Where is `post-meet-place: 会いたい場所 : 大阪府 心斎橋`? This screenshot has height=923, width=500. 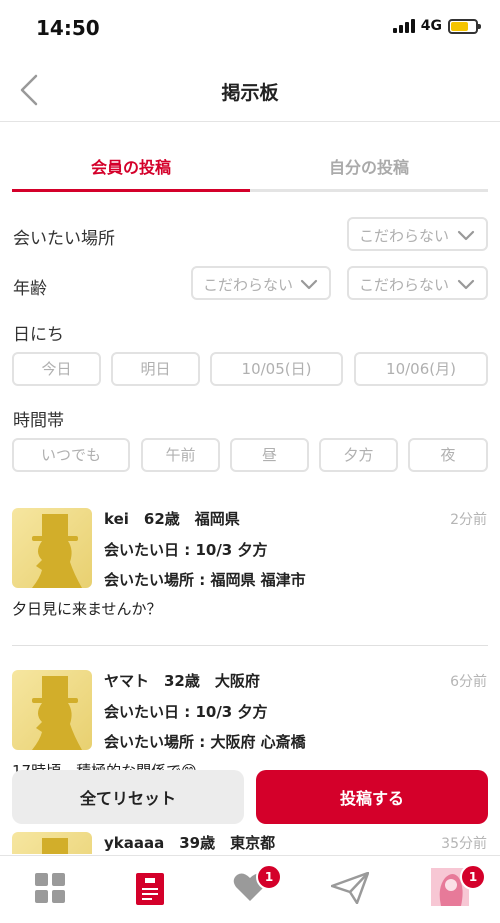 post-meet-place: 会いたい場所 : 大阪府 心斎橋 is located at coordinates (205, 742).